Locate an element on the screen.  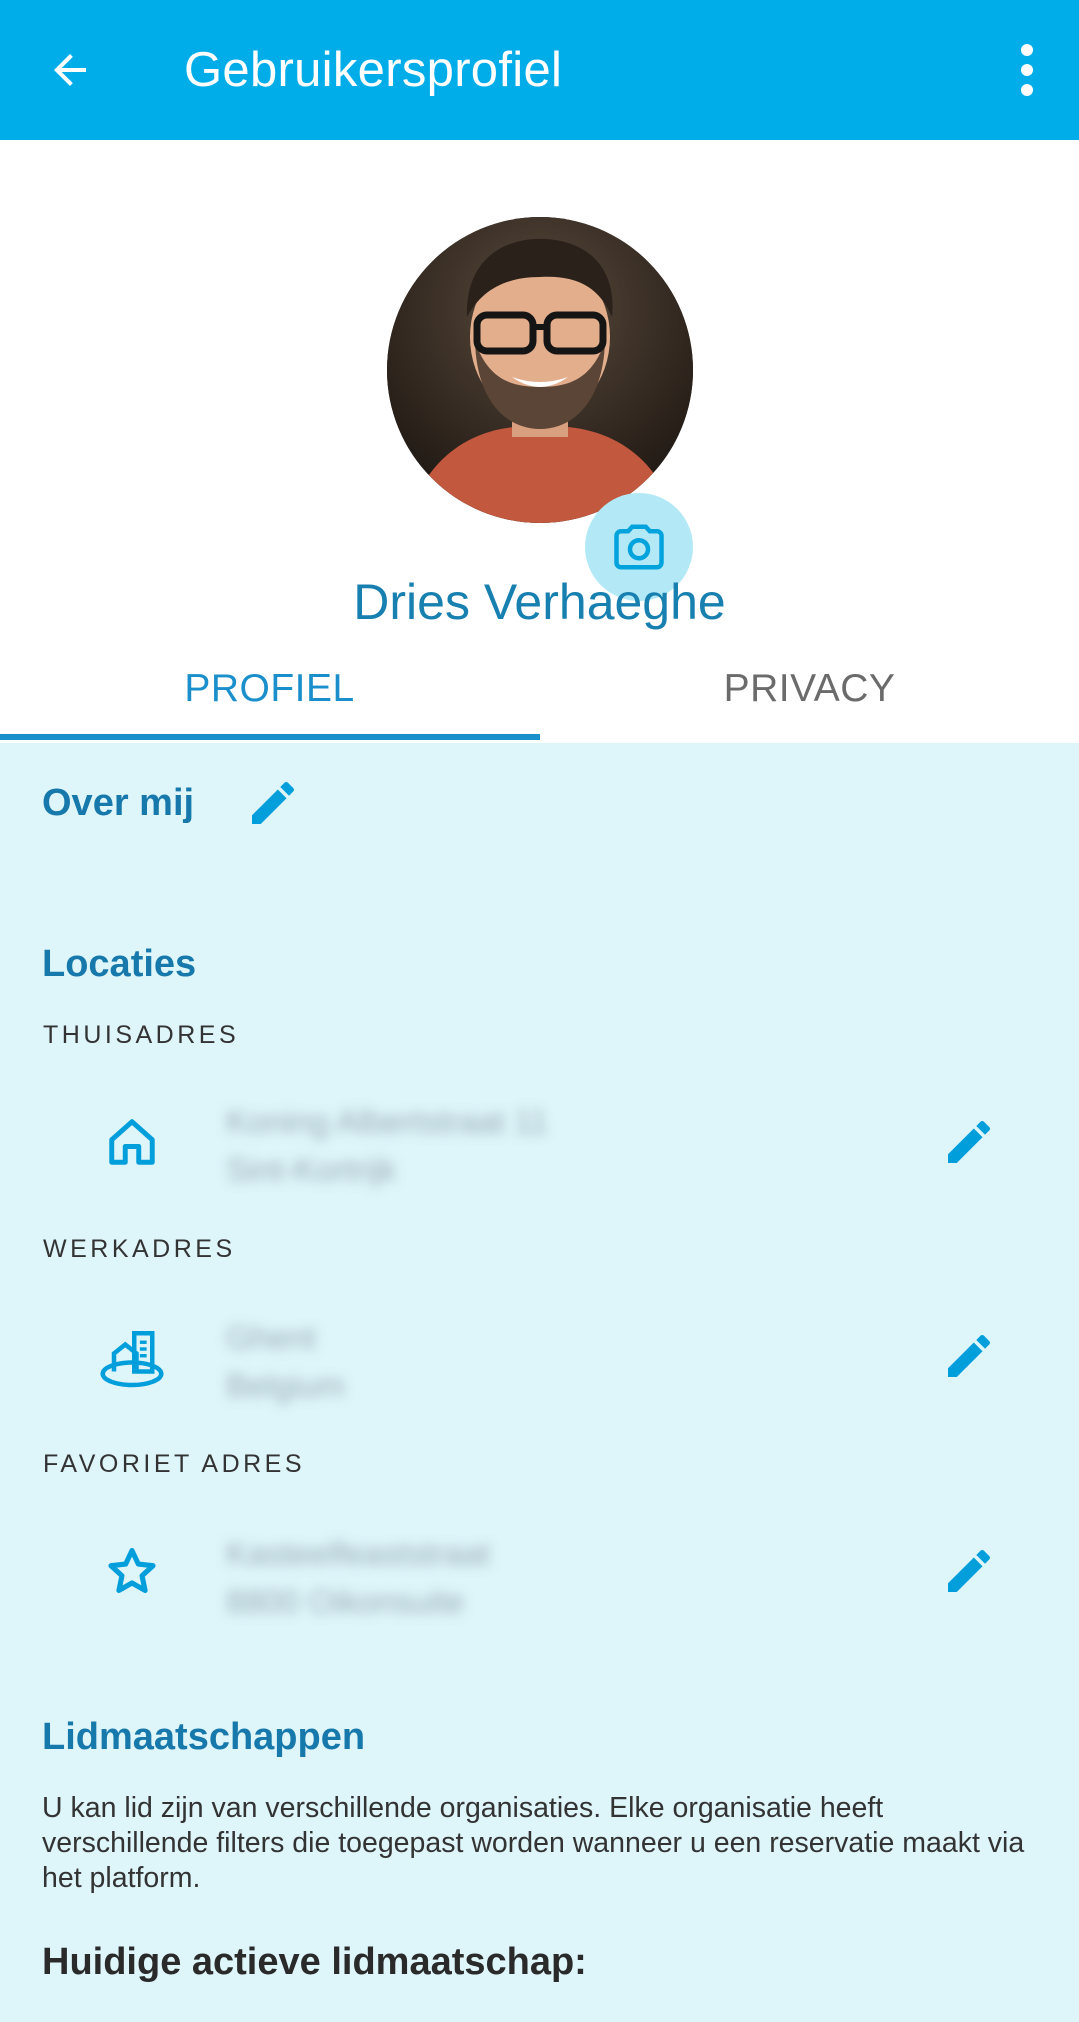
avatar-photo is located at coordinates (540, 370).